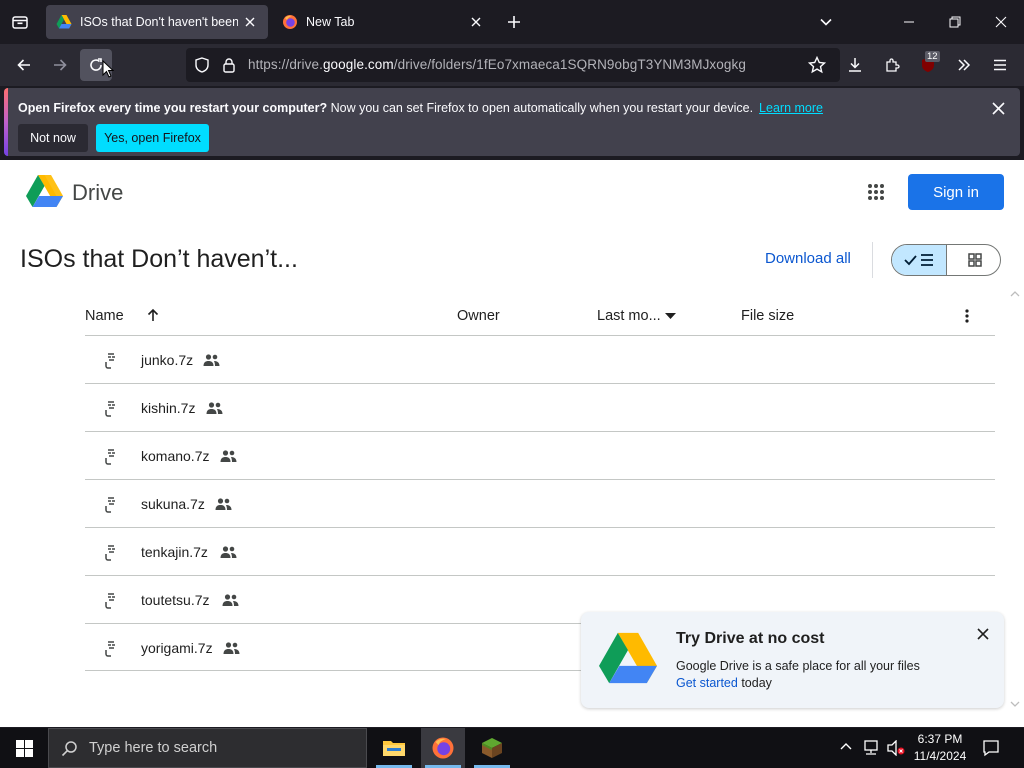 The width and height of the screenshot is (1024, 768). Describe the element at coordinates (175, 600) in the screenshot. I see `file-name: toutetsu.7z` at that location.